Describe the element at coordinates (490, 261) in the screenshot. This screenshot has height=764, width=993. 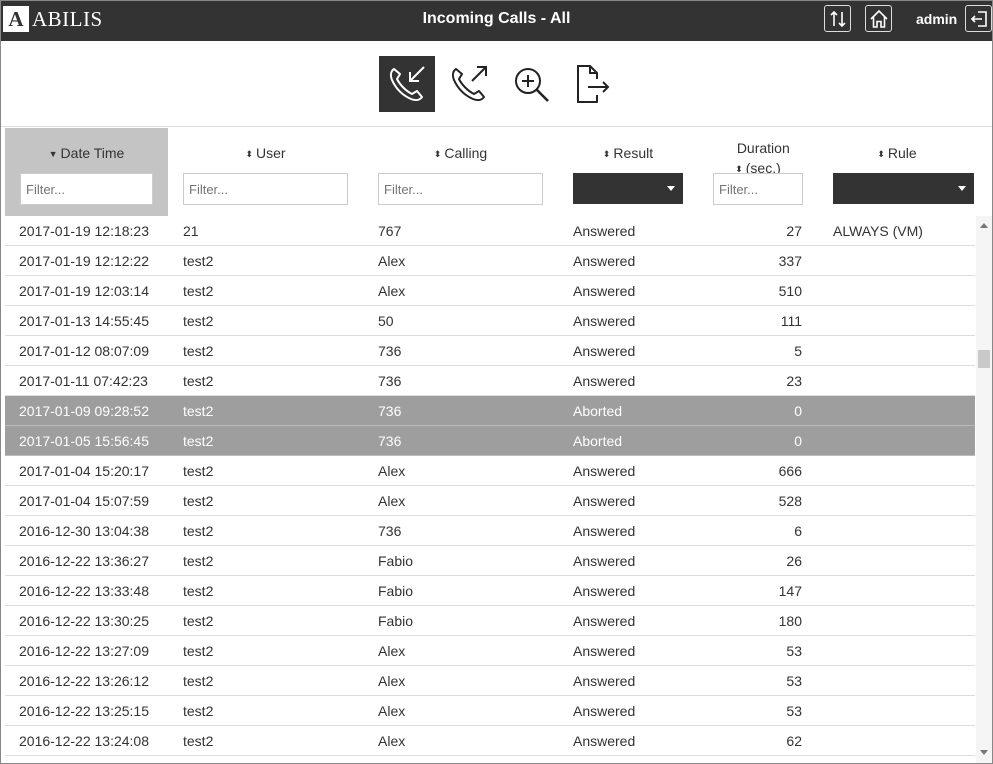
I see `table-row: 2017-01-19 12:12:22 test2 Alex Answered 337` at that location.